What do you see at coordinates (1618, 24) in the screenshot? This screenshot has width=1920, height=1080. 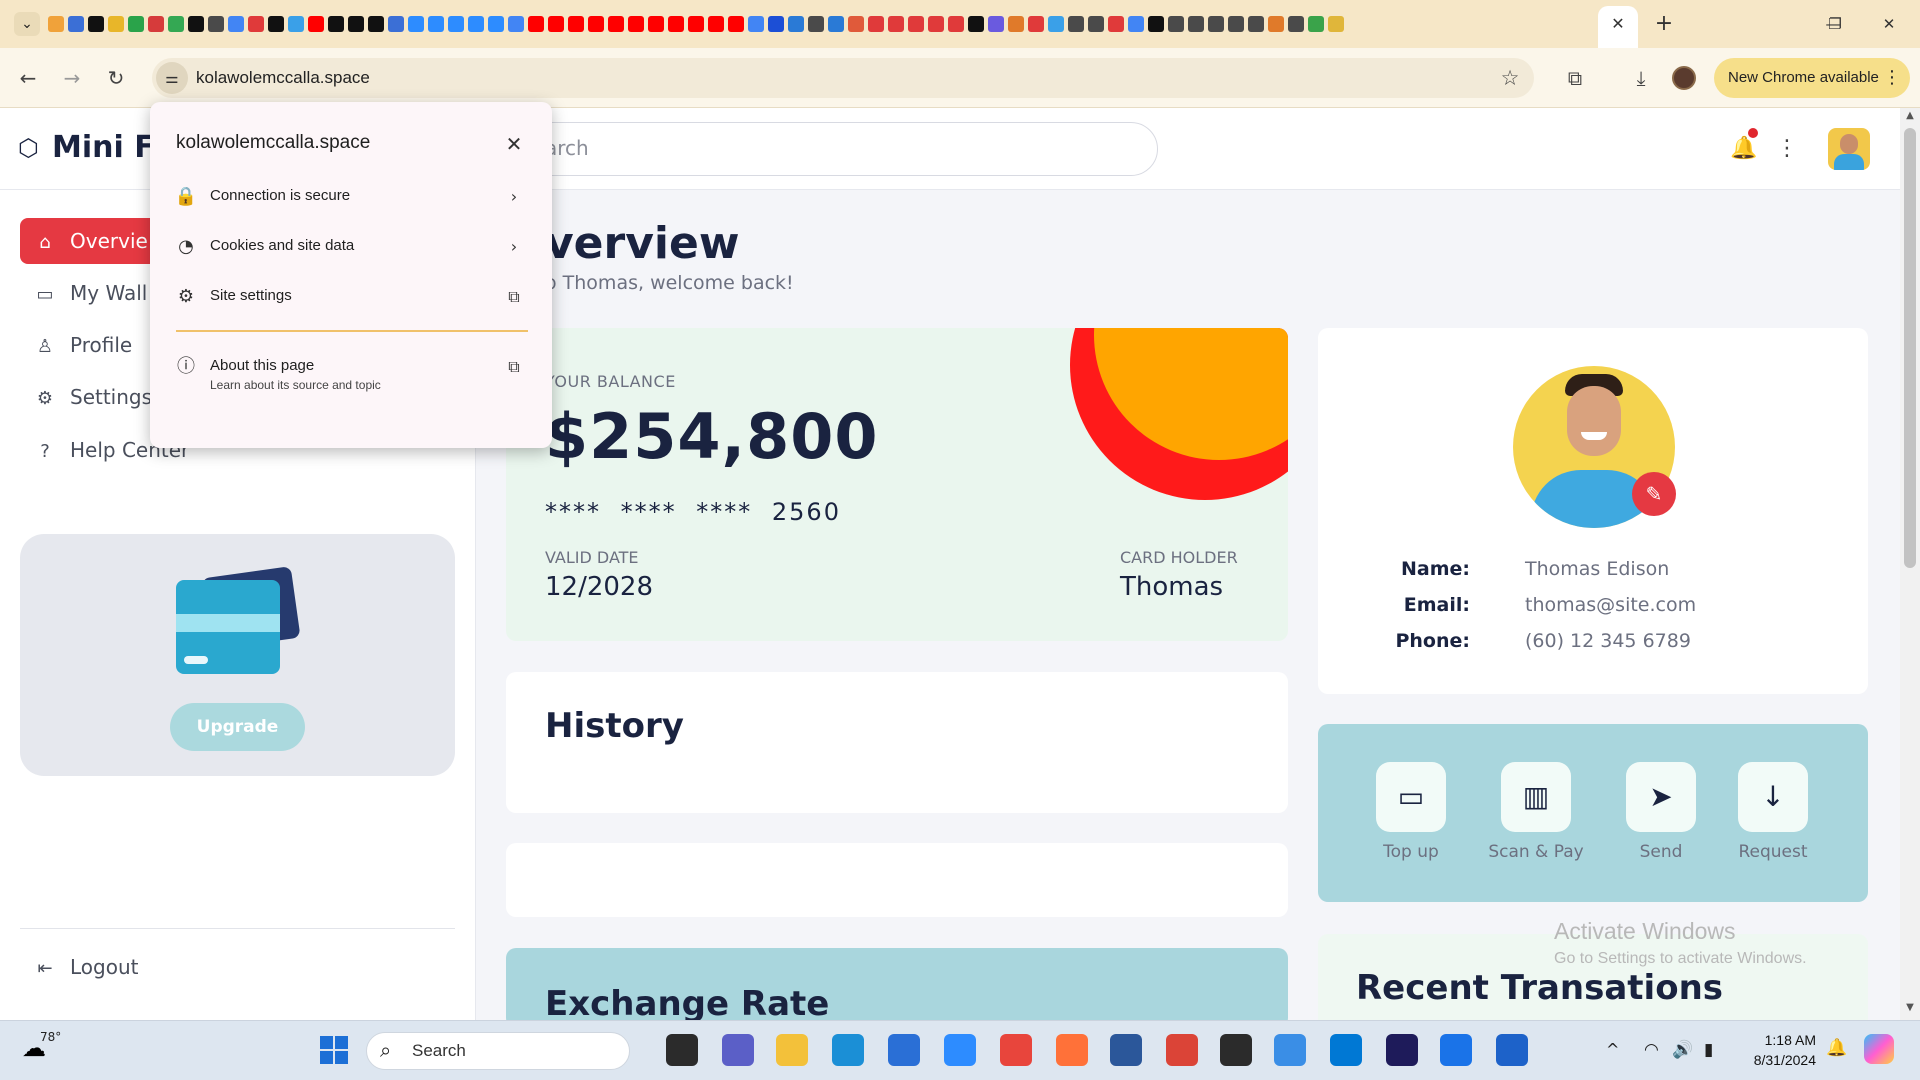 I see `tab-close-icon: ✕` at bounding box center [1618, 24].